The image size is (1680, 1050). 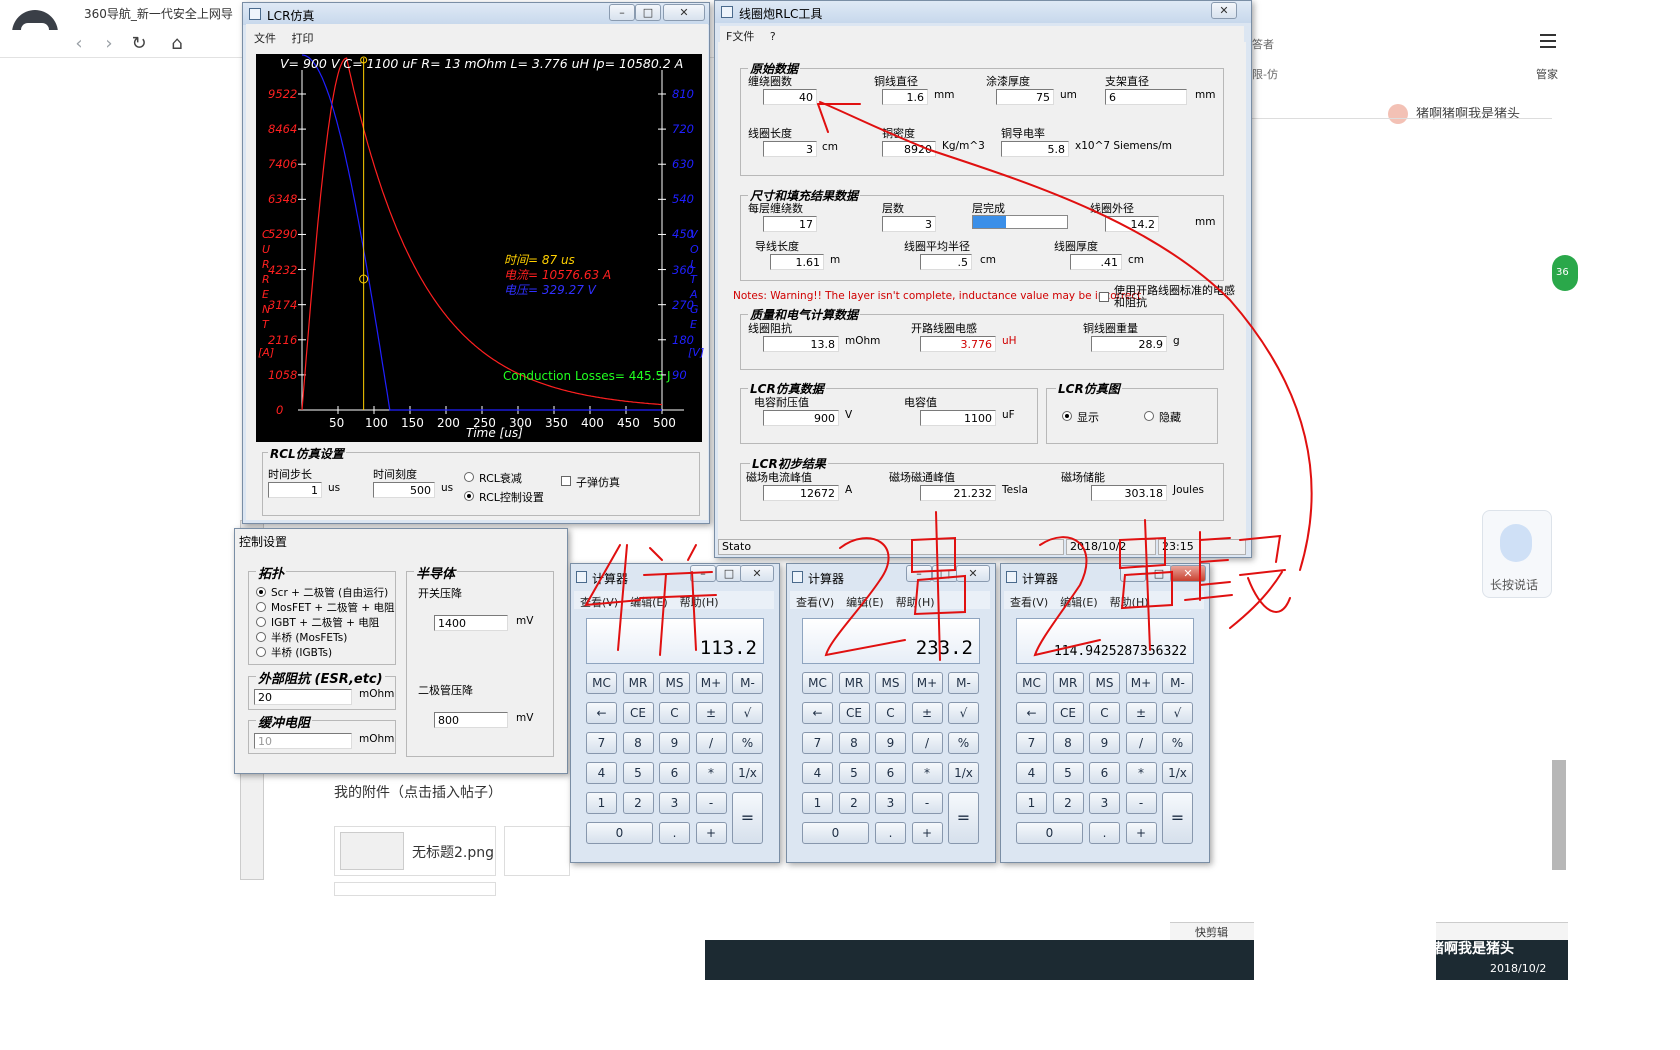 I want to click on user-avatar, so click(x=1398, y=114).